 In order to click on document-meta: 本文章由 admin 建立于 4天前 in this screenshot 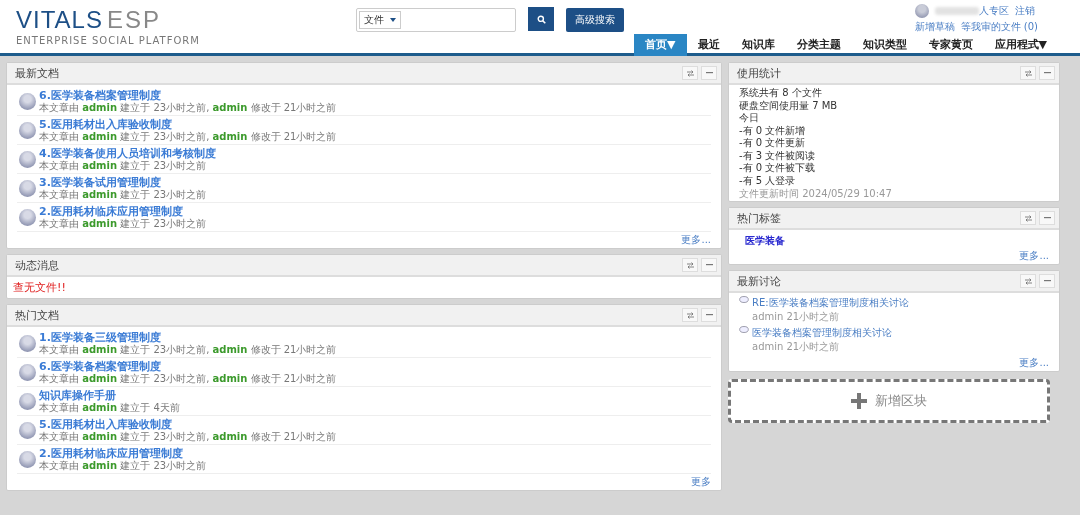, I will do `click(109, 408)`.